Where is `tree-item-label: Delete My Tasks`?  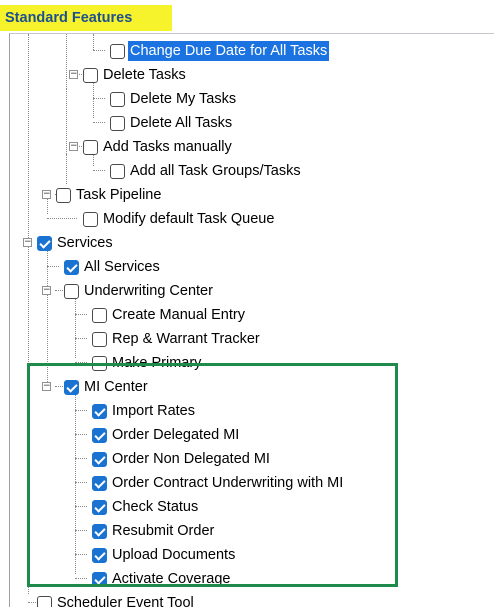
tree-item-label: Delete My Tasks is located at coordinates (183, 99).